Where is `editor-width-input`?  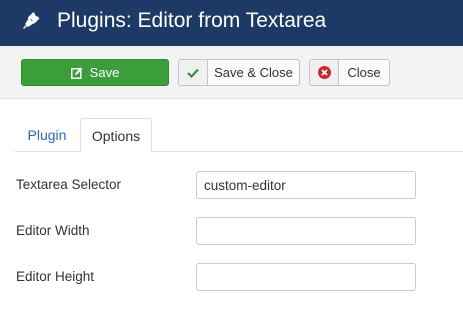 editor-width-input is located at coordinates (306, 231).